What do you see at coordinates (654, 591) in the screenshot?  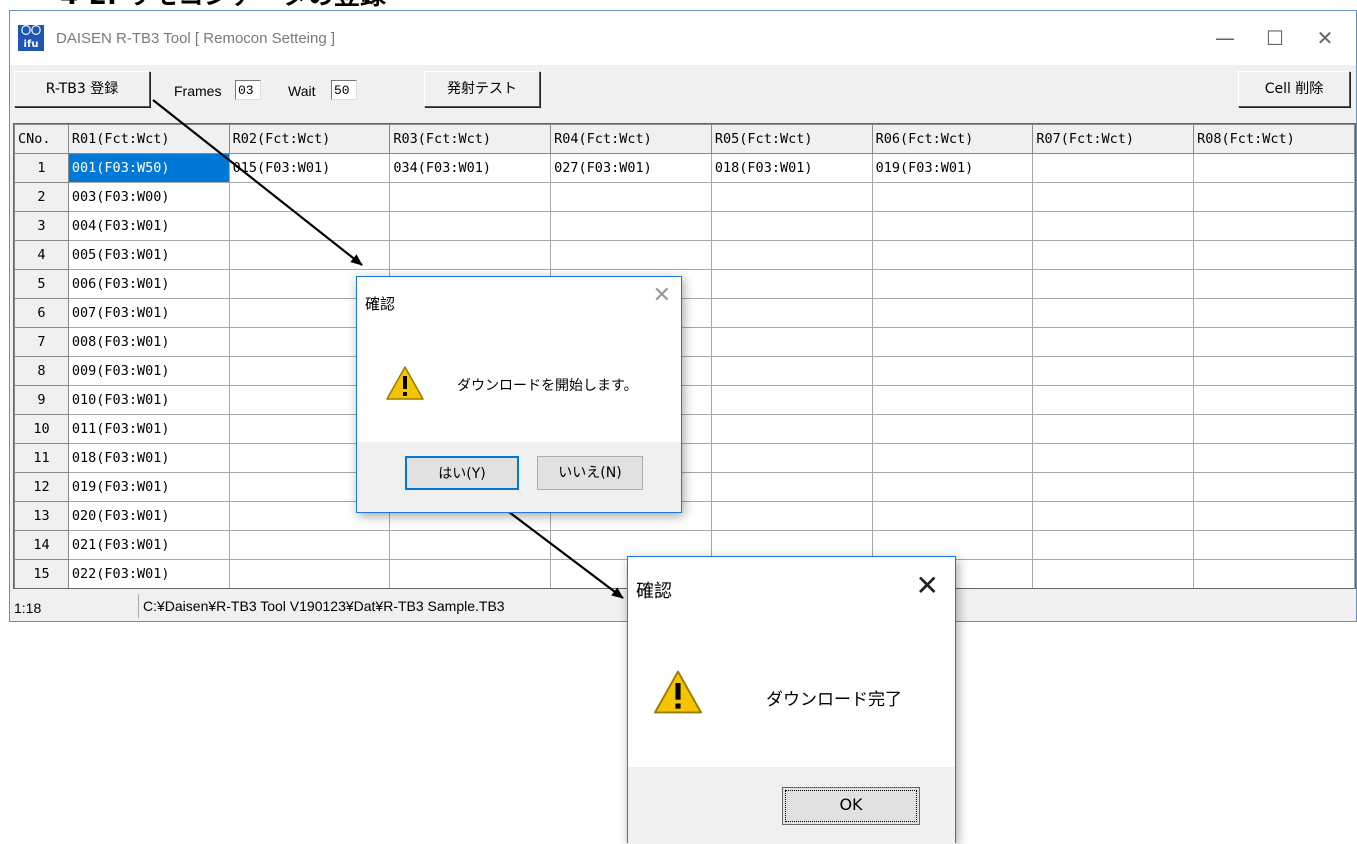 I see `complete-dialog-title: 確認` at bounding box center [654, 591].